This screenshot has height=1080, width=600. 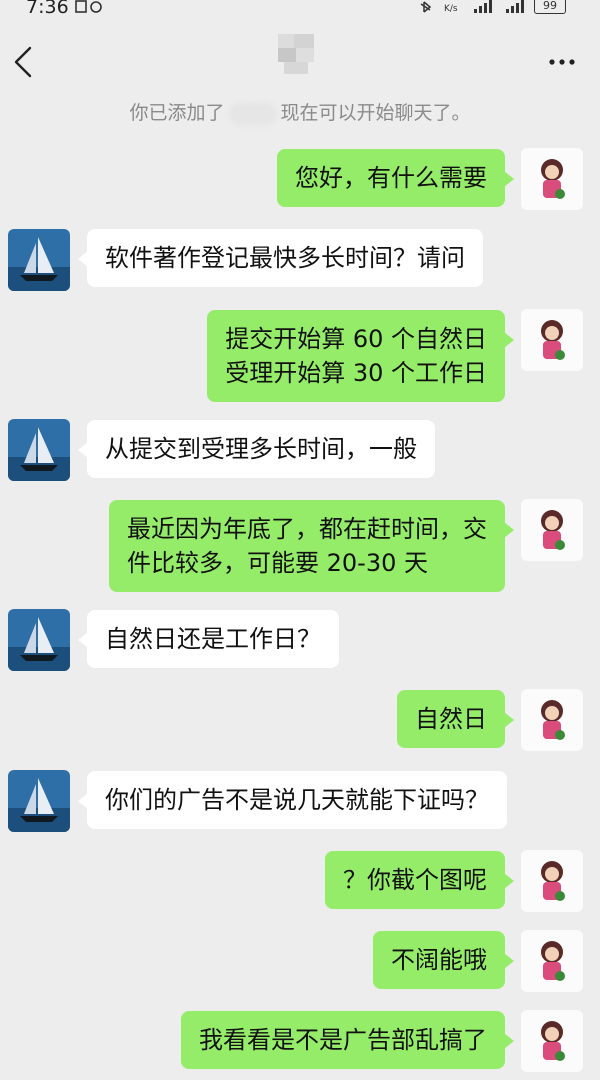 I want to click on chevron-left-icon, so click(x=23, y=62).